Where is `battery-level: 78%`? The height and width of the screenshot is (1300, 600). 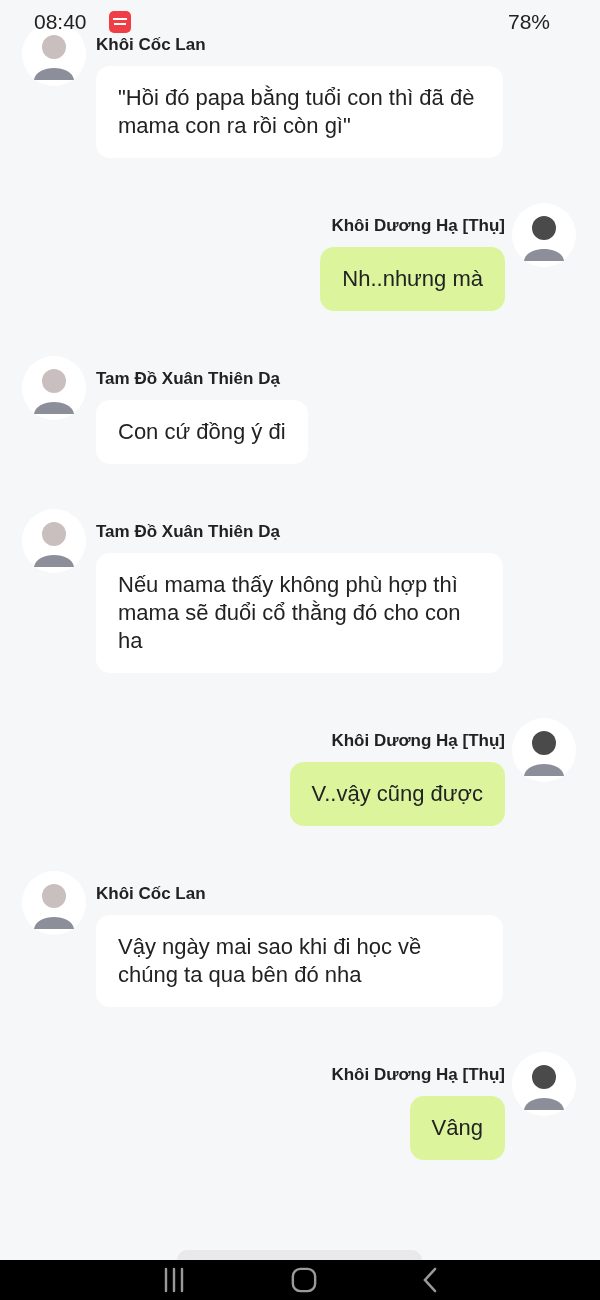 battery-level: 78% is located at coordinates (528, 22).